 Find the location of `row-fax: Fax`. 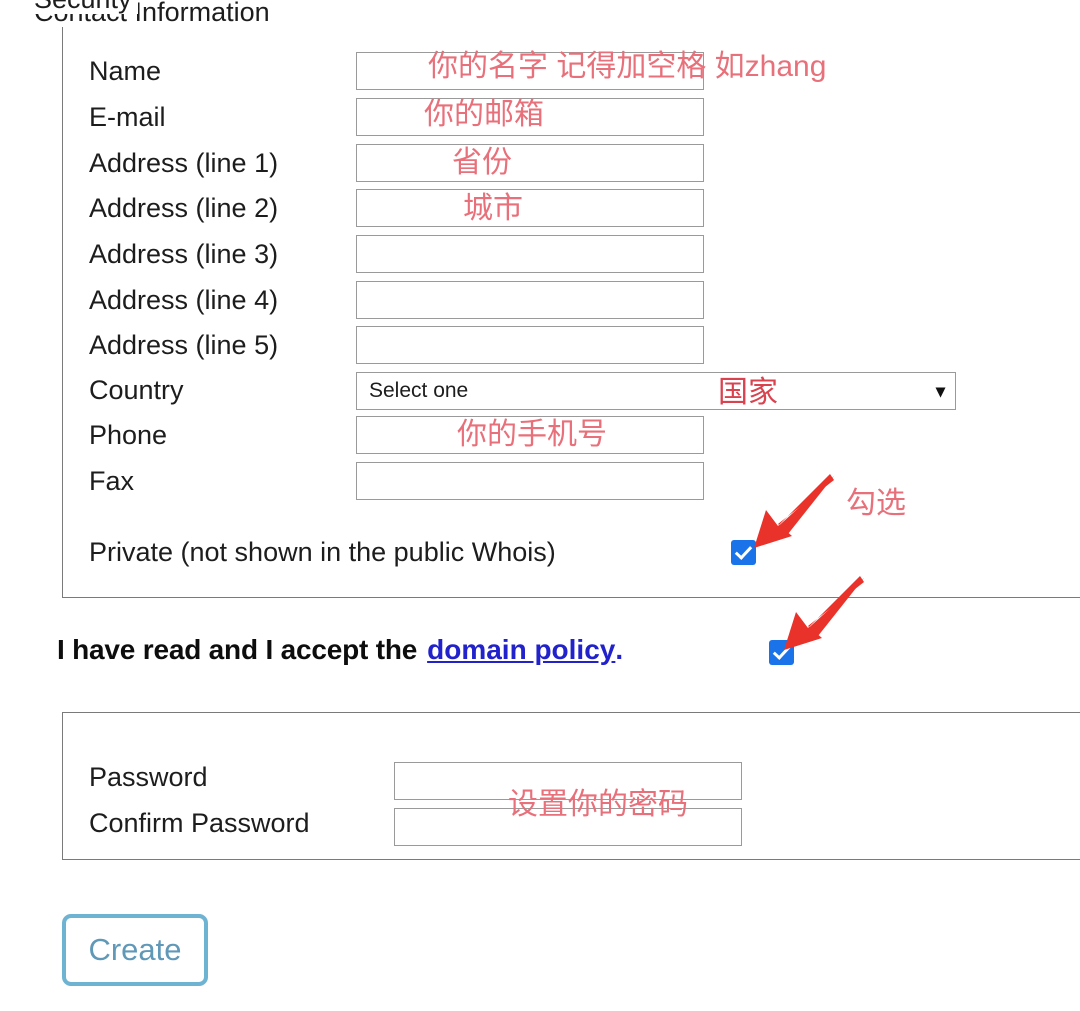

row-fax: Fax is located at coordinates (111, 481).